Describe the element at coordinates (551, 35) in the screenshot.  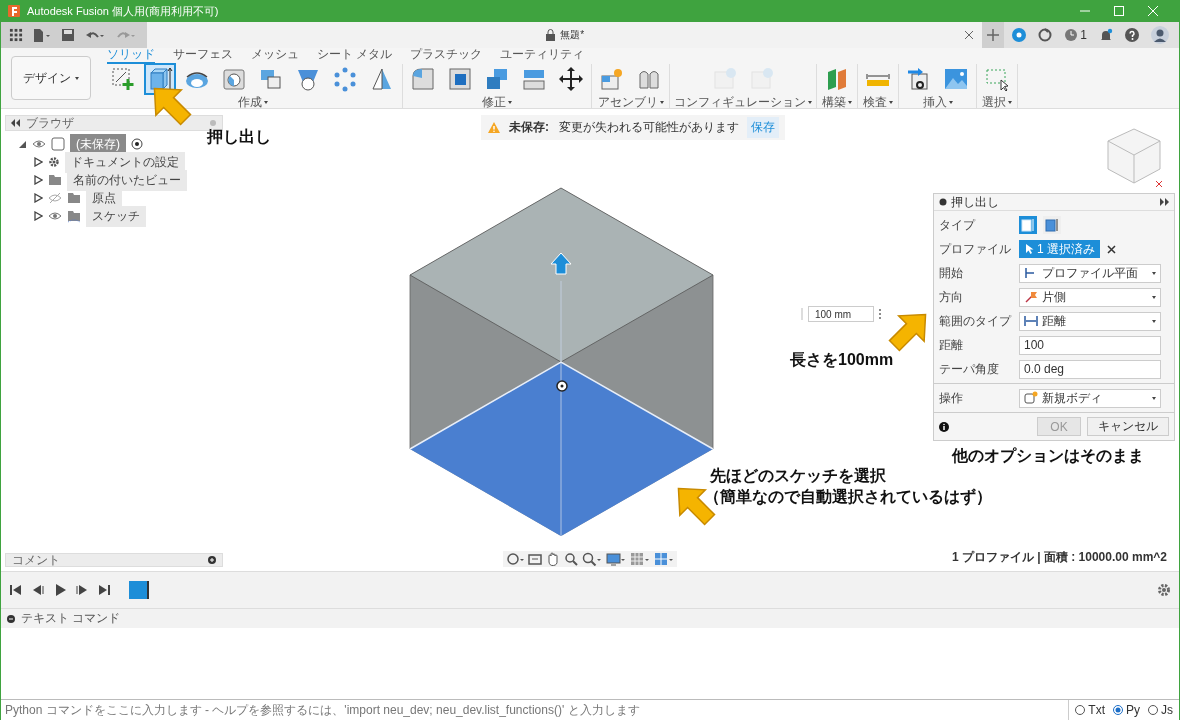
I see `lock-icon` at that location.